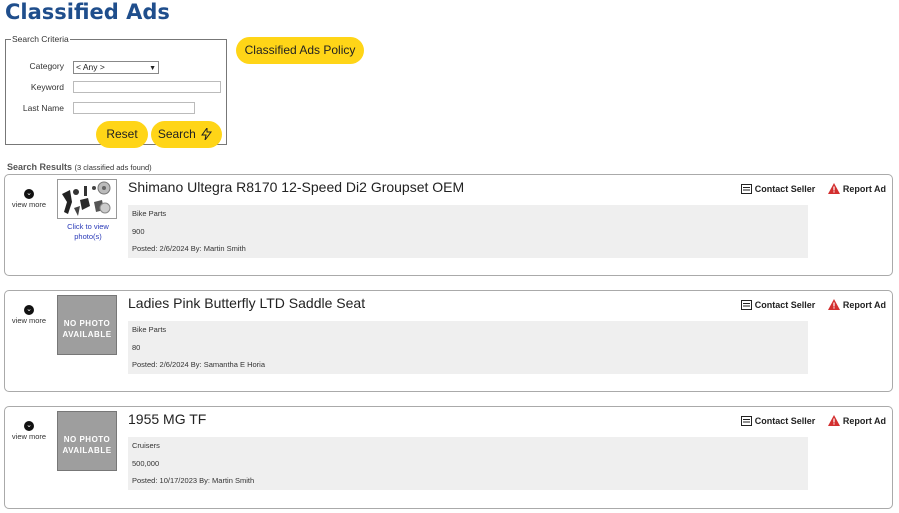  Describe the element at coordinates (43, 108) in the screenshot. I see `lastname-label: Last Name` at that location.